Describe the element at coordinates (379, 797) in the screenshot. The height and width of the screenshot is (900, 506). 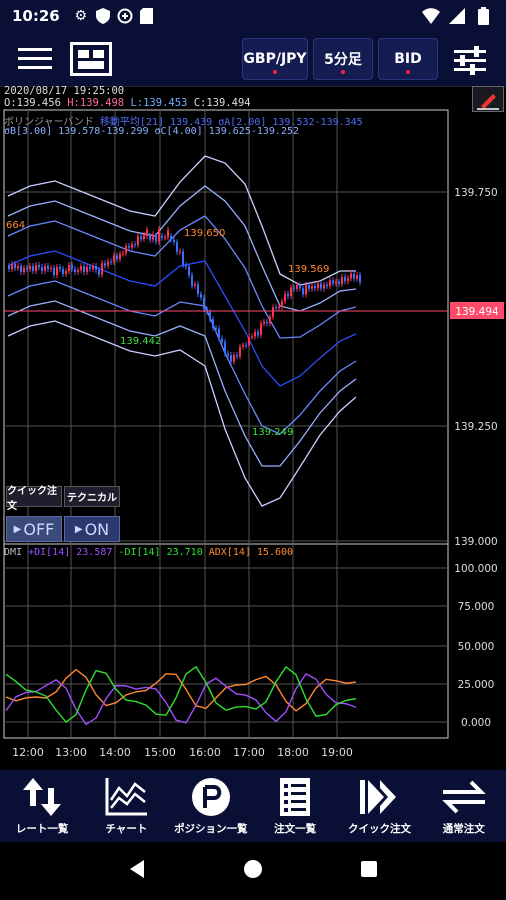
I see `quick-order-icon` at that location.